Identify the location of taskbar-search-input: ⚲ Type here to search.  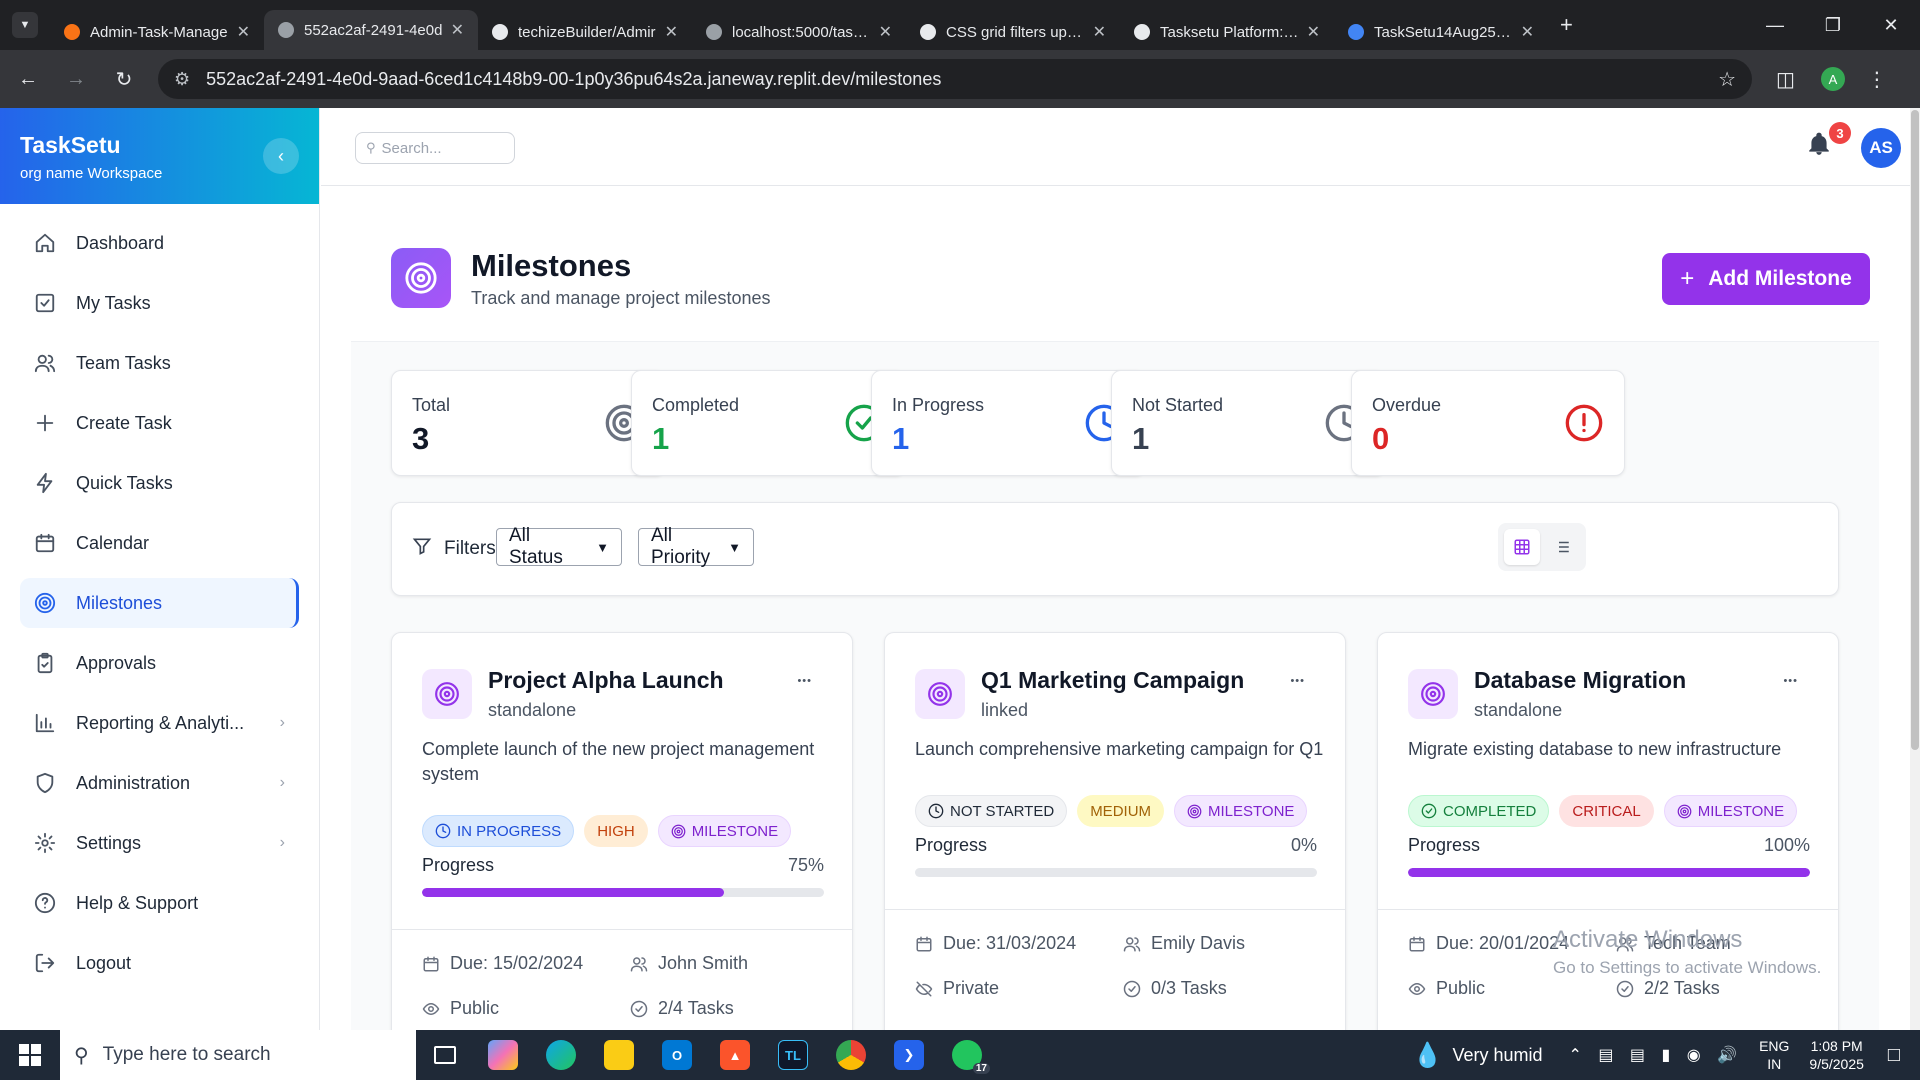
(238, 1055).